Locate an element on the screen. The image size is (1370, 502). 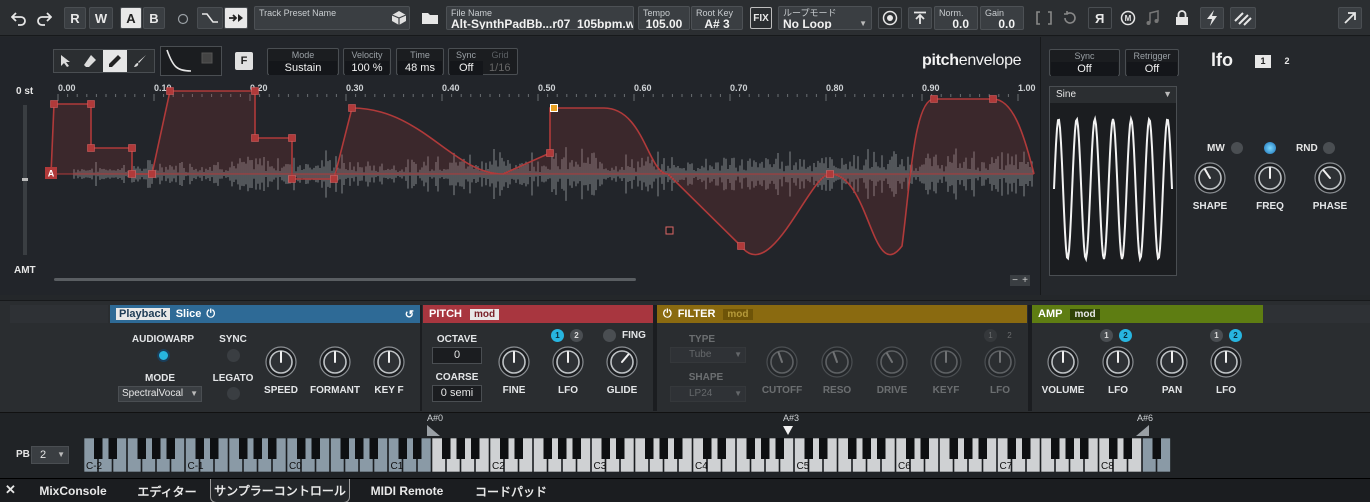
filter-type-dropdown: Tube ▼ is located at coordinates (708, 355).